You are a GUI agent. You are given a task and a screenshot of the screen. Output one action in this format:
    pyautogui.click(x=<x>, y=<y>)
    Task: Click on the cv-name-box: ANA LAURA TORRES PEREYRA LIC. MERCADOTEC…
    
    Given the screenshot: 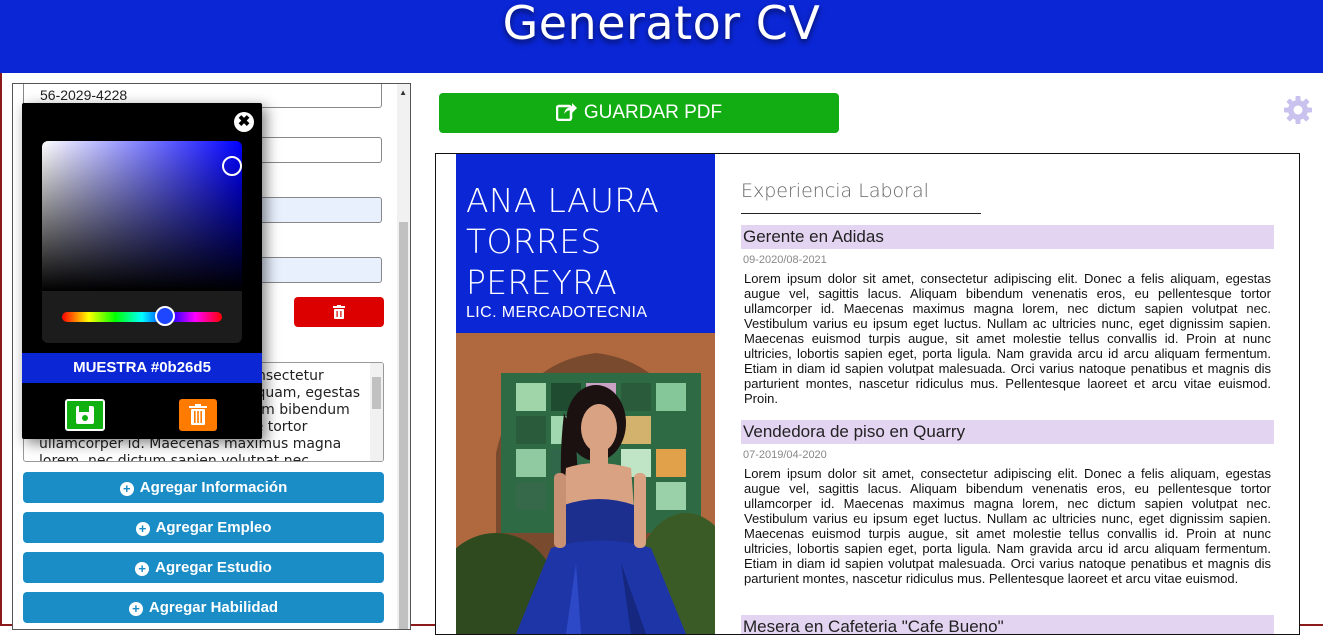 What is the action you would take?
    pyautogui.click(x=585, y=243)
    